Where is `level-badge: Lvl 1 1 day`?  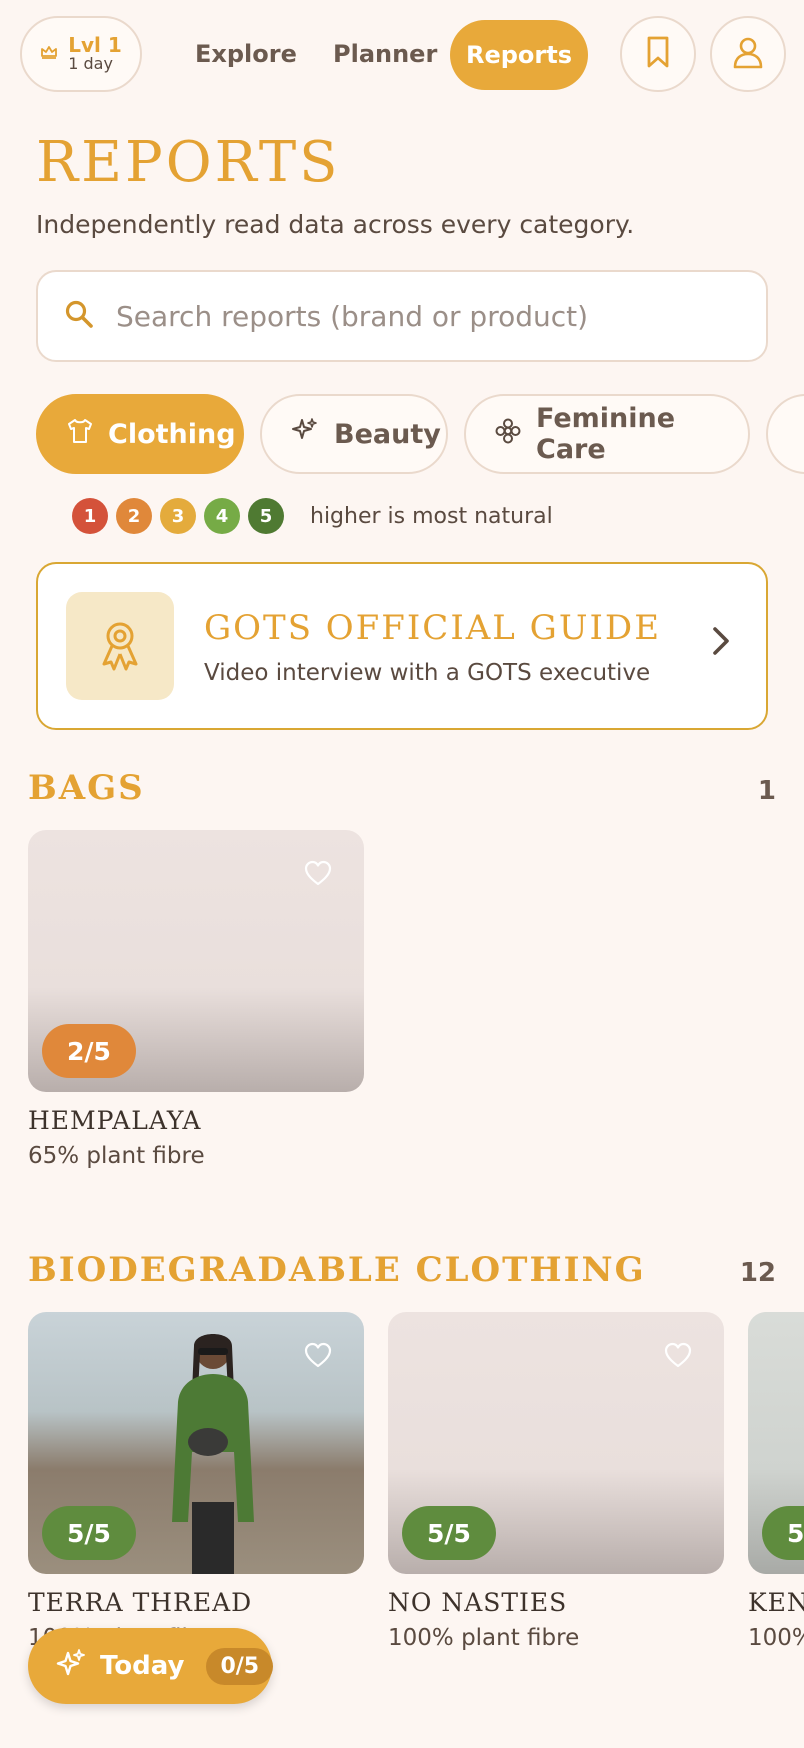 level-badge: Lvl 1 1 day is located at coordinates (81, 54).